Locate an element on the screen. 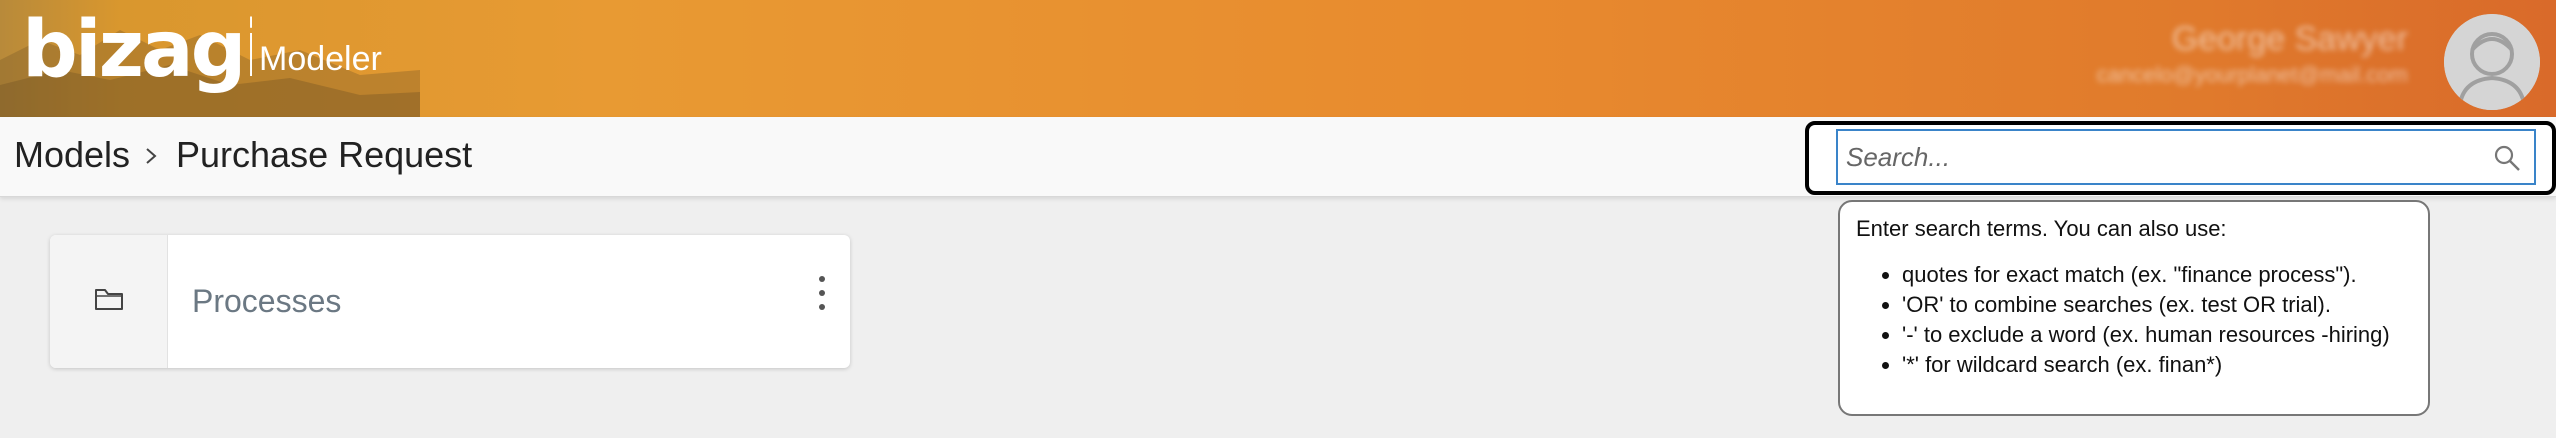 The image size is (2556, 438). user-name: George Sawyer is located at coordinates (2290, 39).